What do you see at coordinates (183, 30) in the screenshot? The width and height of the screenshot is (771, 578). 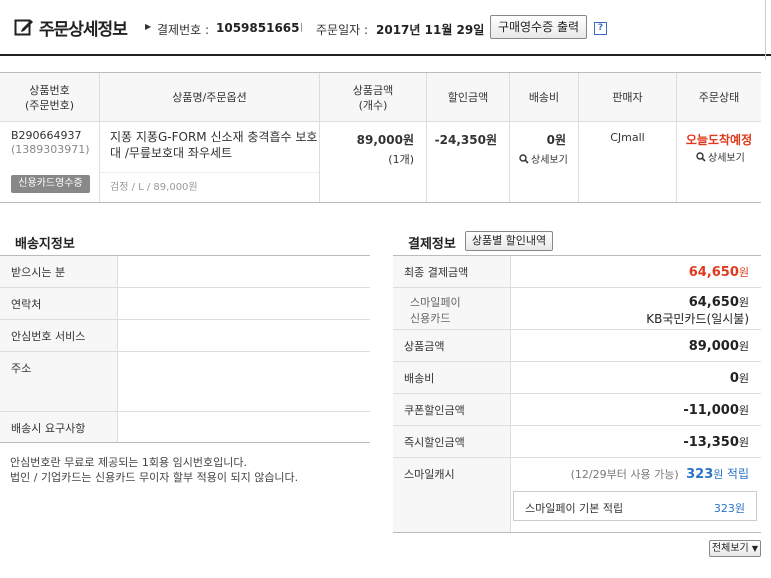 I see `payment-number-label: 결제번호 :` at bounding box center [183, 30].